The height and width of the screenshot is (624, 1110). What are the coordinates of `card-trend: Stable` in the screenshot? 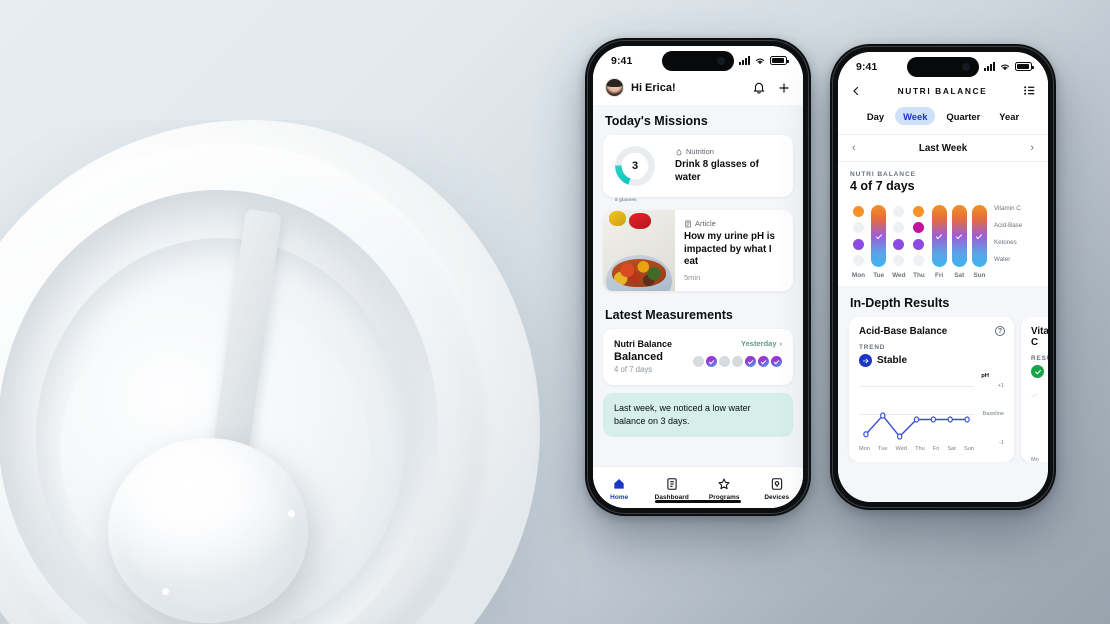 It's located at (931, 360).